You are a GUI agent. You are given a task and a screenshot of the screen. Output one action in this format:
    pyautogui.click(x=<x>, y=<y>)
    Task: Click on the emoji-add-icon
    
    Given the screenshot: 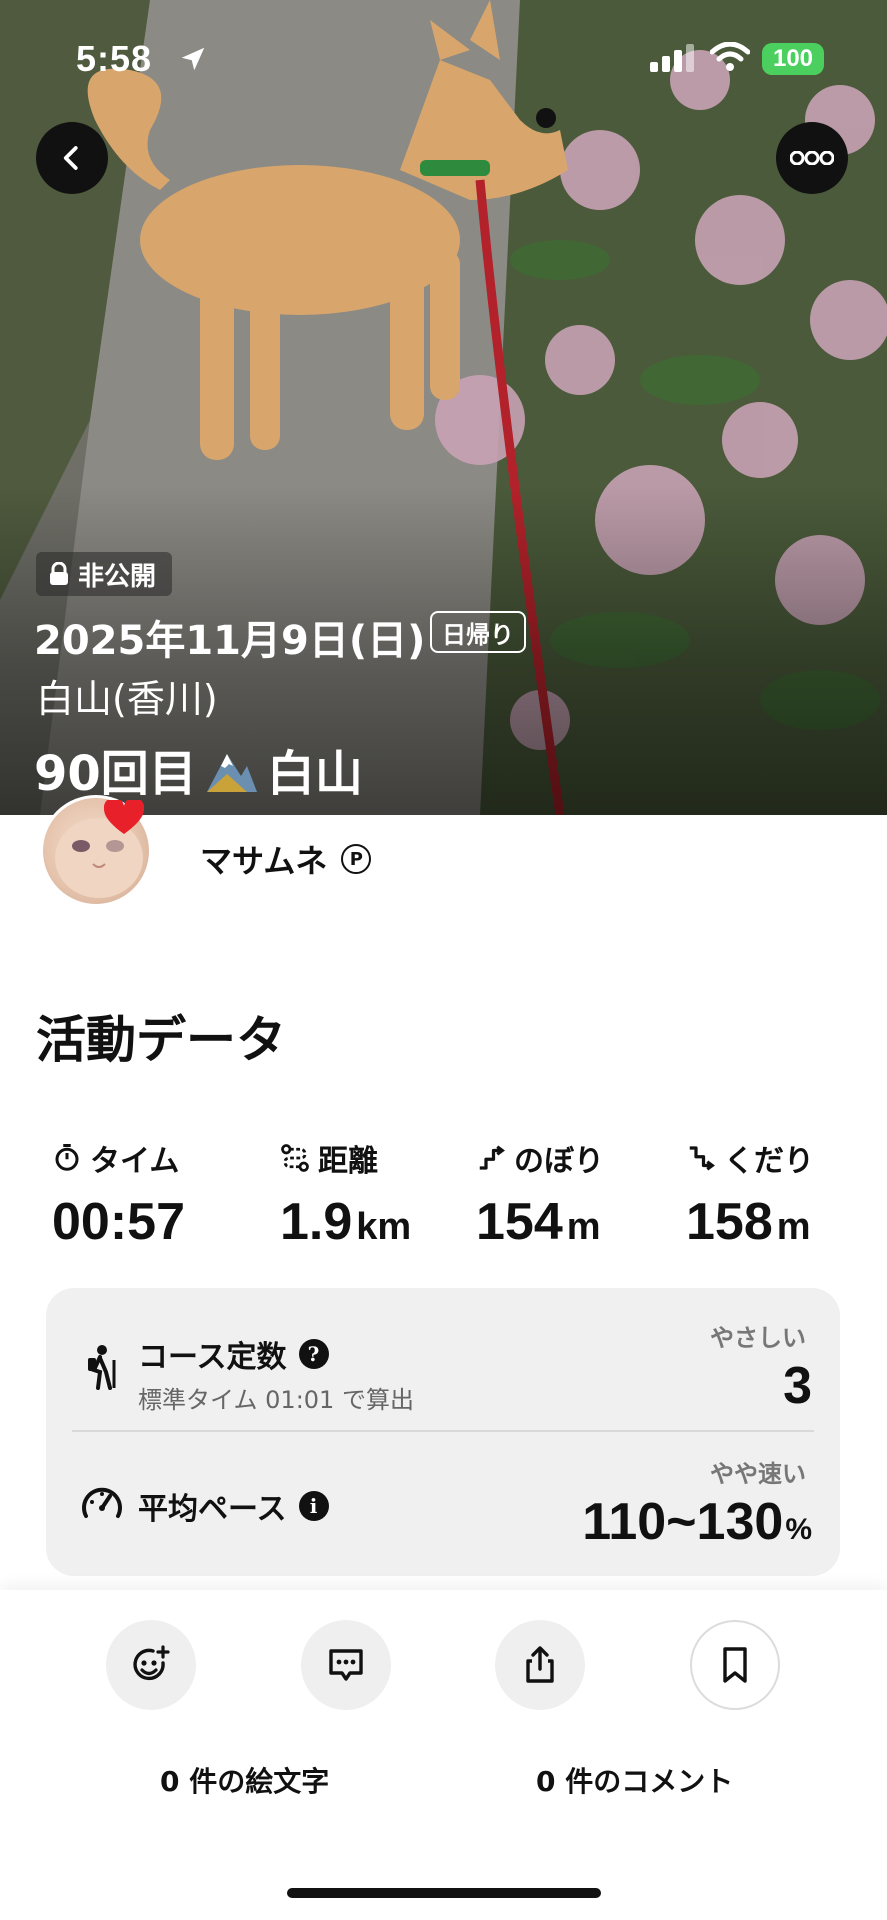 What is the action you would take?
    pyautogui.click(x=151, y=1663)
    